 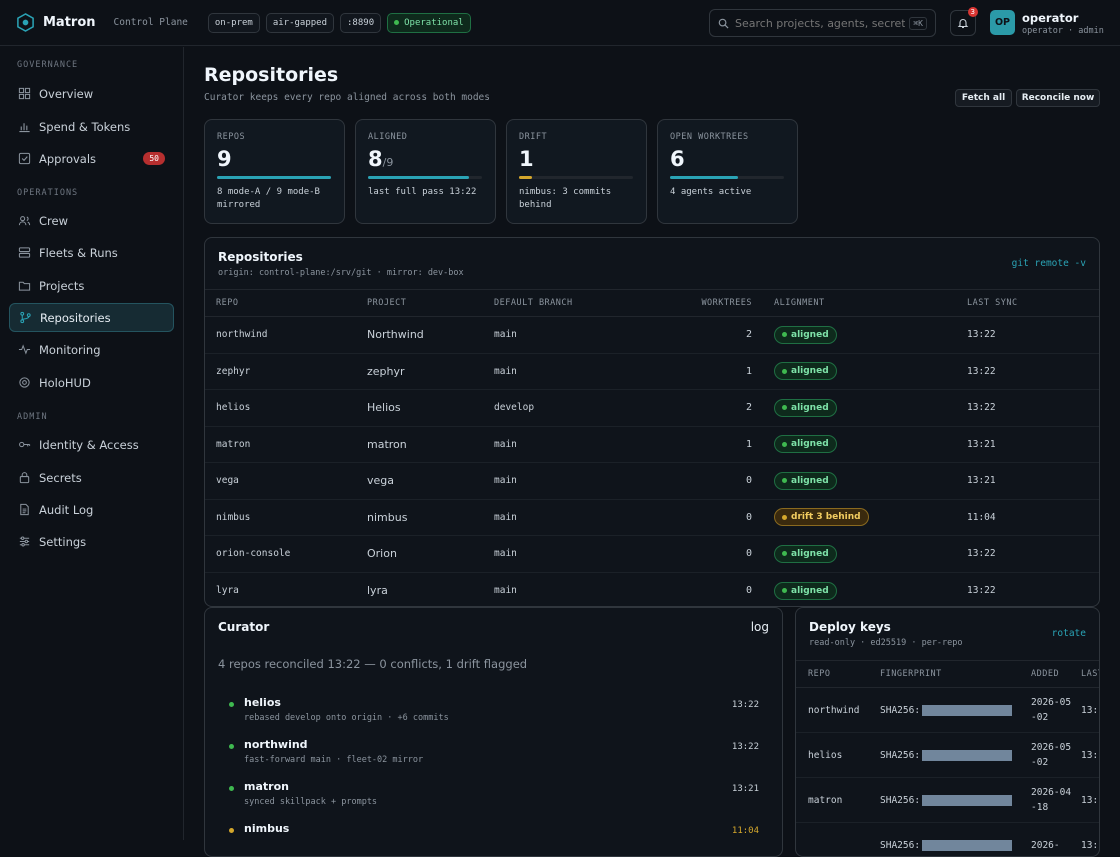 What do you see at coordinates (652, 589) in the screenshot?
I see `table-row: lyralyramain0aligned13:22` at bounding box center [652, 589].